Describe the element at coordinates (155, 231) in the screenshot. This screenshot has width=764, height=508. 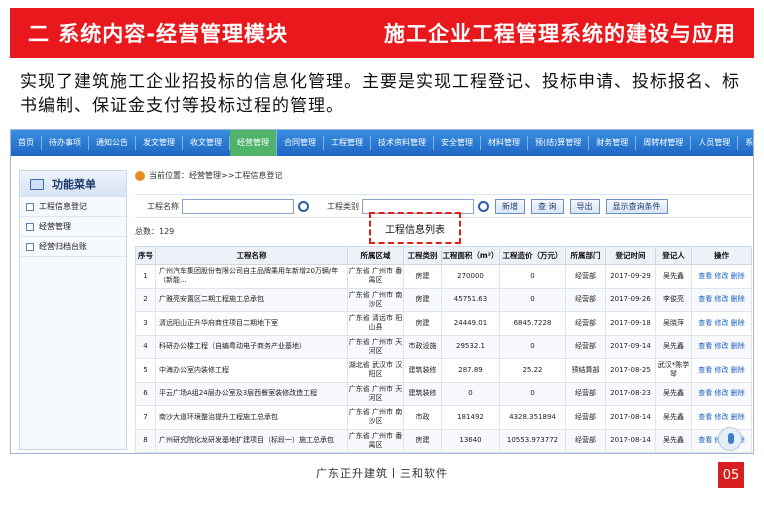
I see `total-count: 总数：129` at that location.